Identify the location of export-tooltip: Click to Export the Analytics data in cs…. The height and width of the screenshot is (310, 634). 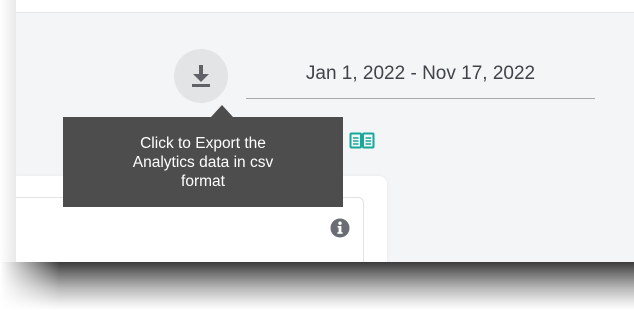
(203, 162).